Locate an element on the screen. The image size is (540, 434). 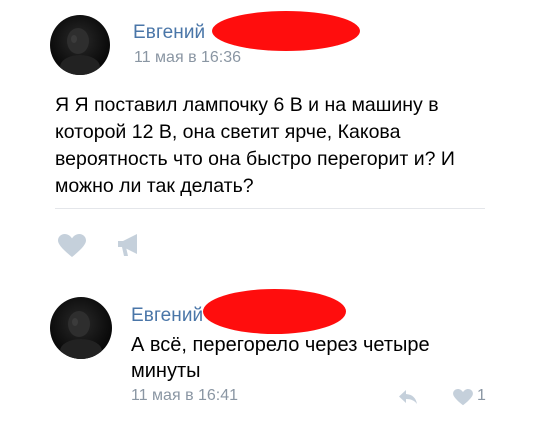
comment-like-count: 1 is located at coordinates (481, 396).